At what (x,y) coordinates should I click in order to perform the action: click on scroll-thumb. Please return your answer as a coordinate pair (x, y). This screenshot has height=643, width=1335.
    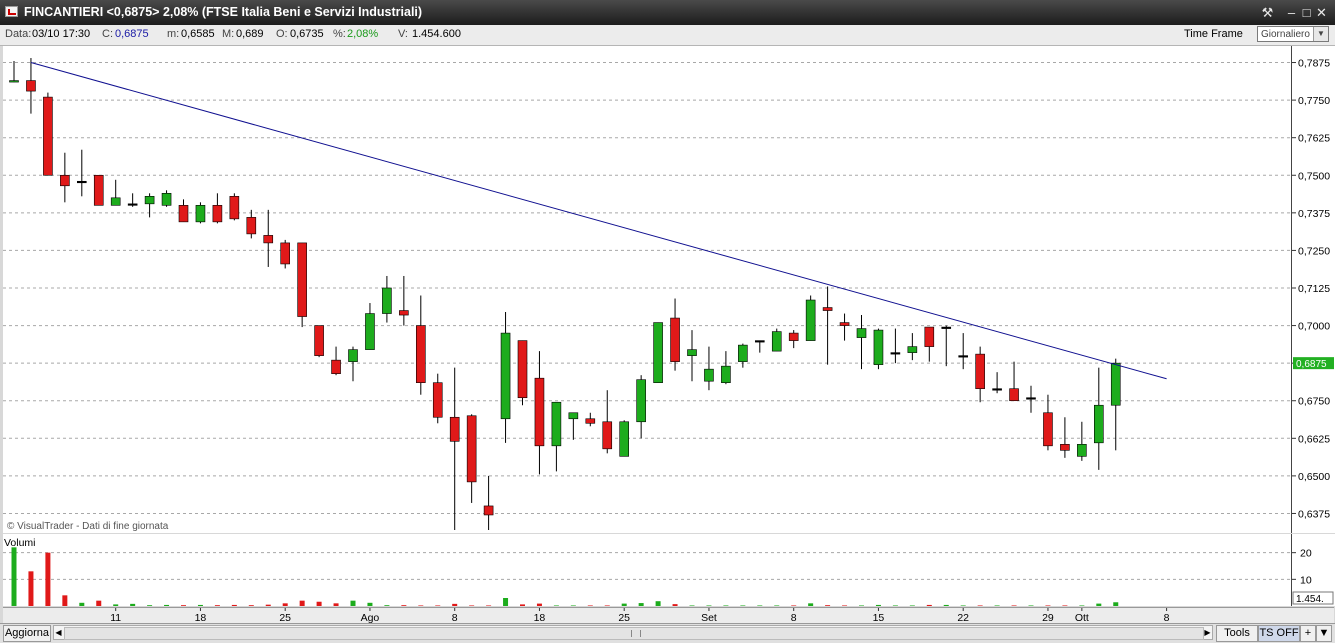
    Looking at the image, I should click on (634, 633).